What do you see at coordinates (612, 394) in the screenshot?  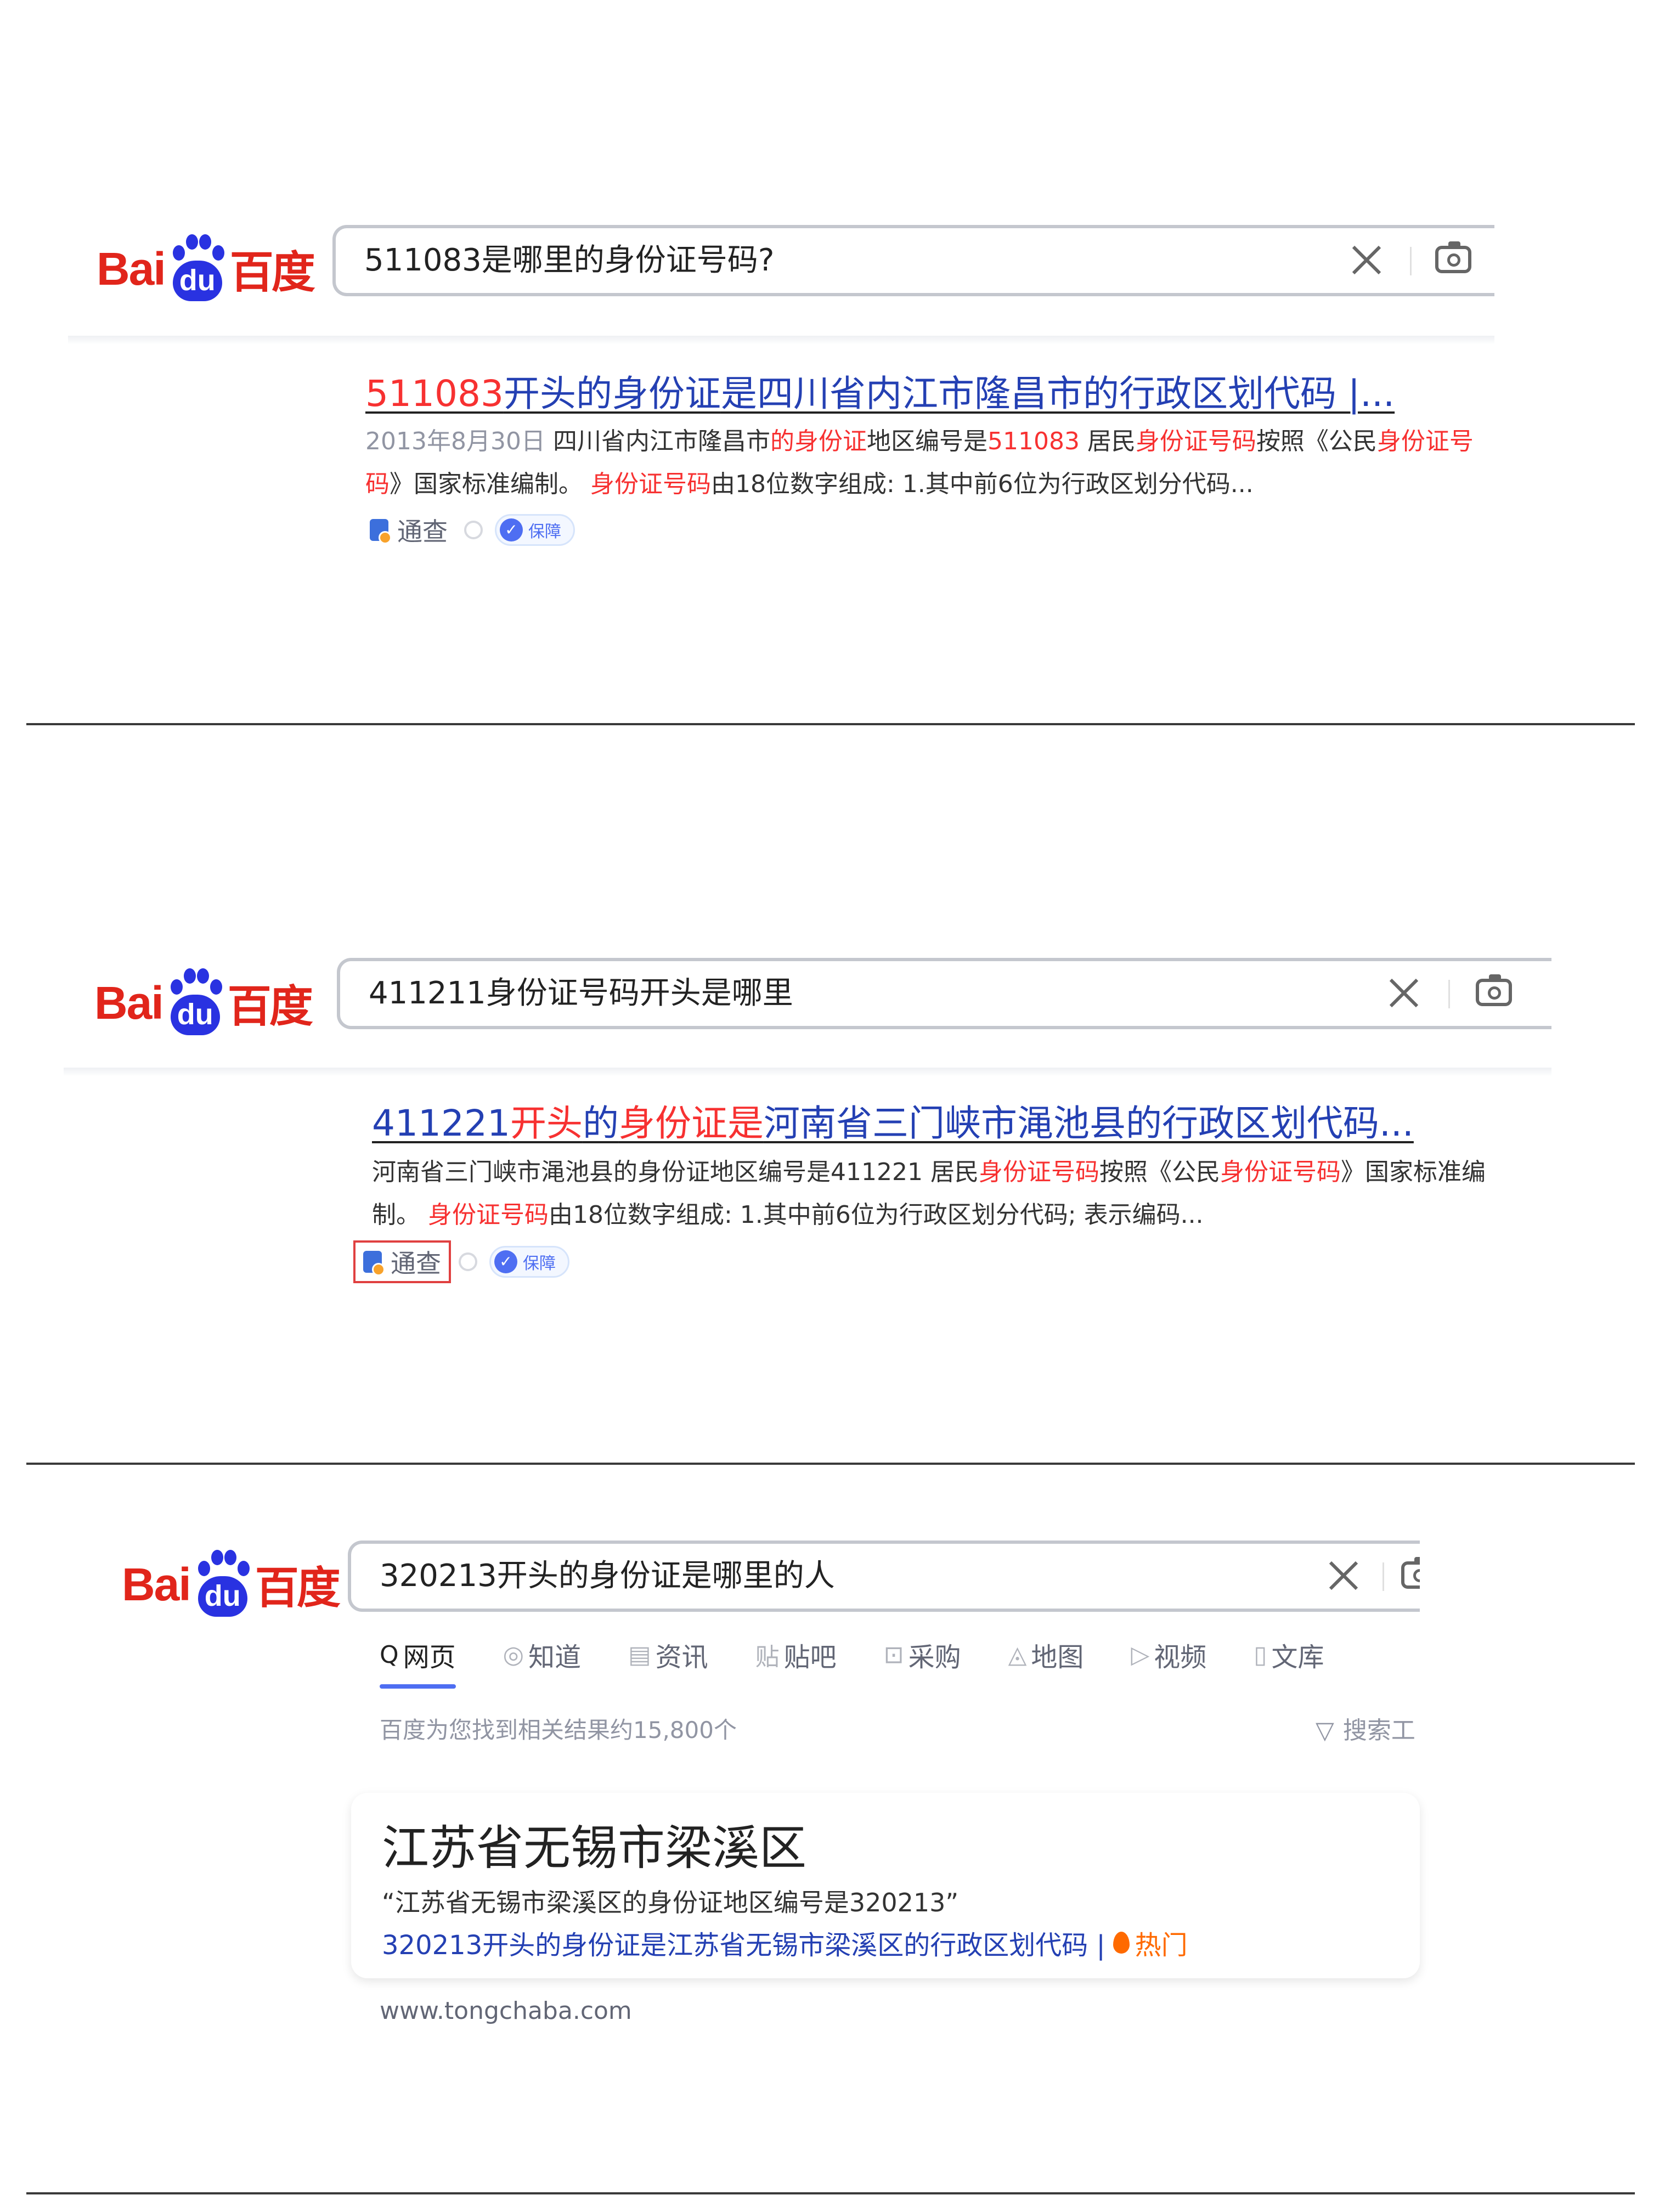 I see `text-segment: 开头的身份证` at bounding box center [612, 394].